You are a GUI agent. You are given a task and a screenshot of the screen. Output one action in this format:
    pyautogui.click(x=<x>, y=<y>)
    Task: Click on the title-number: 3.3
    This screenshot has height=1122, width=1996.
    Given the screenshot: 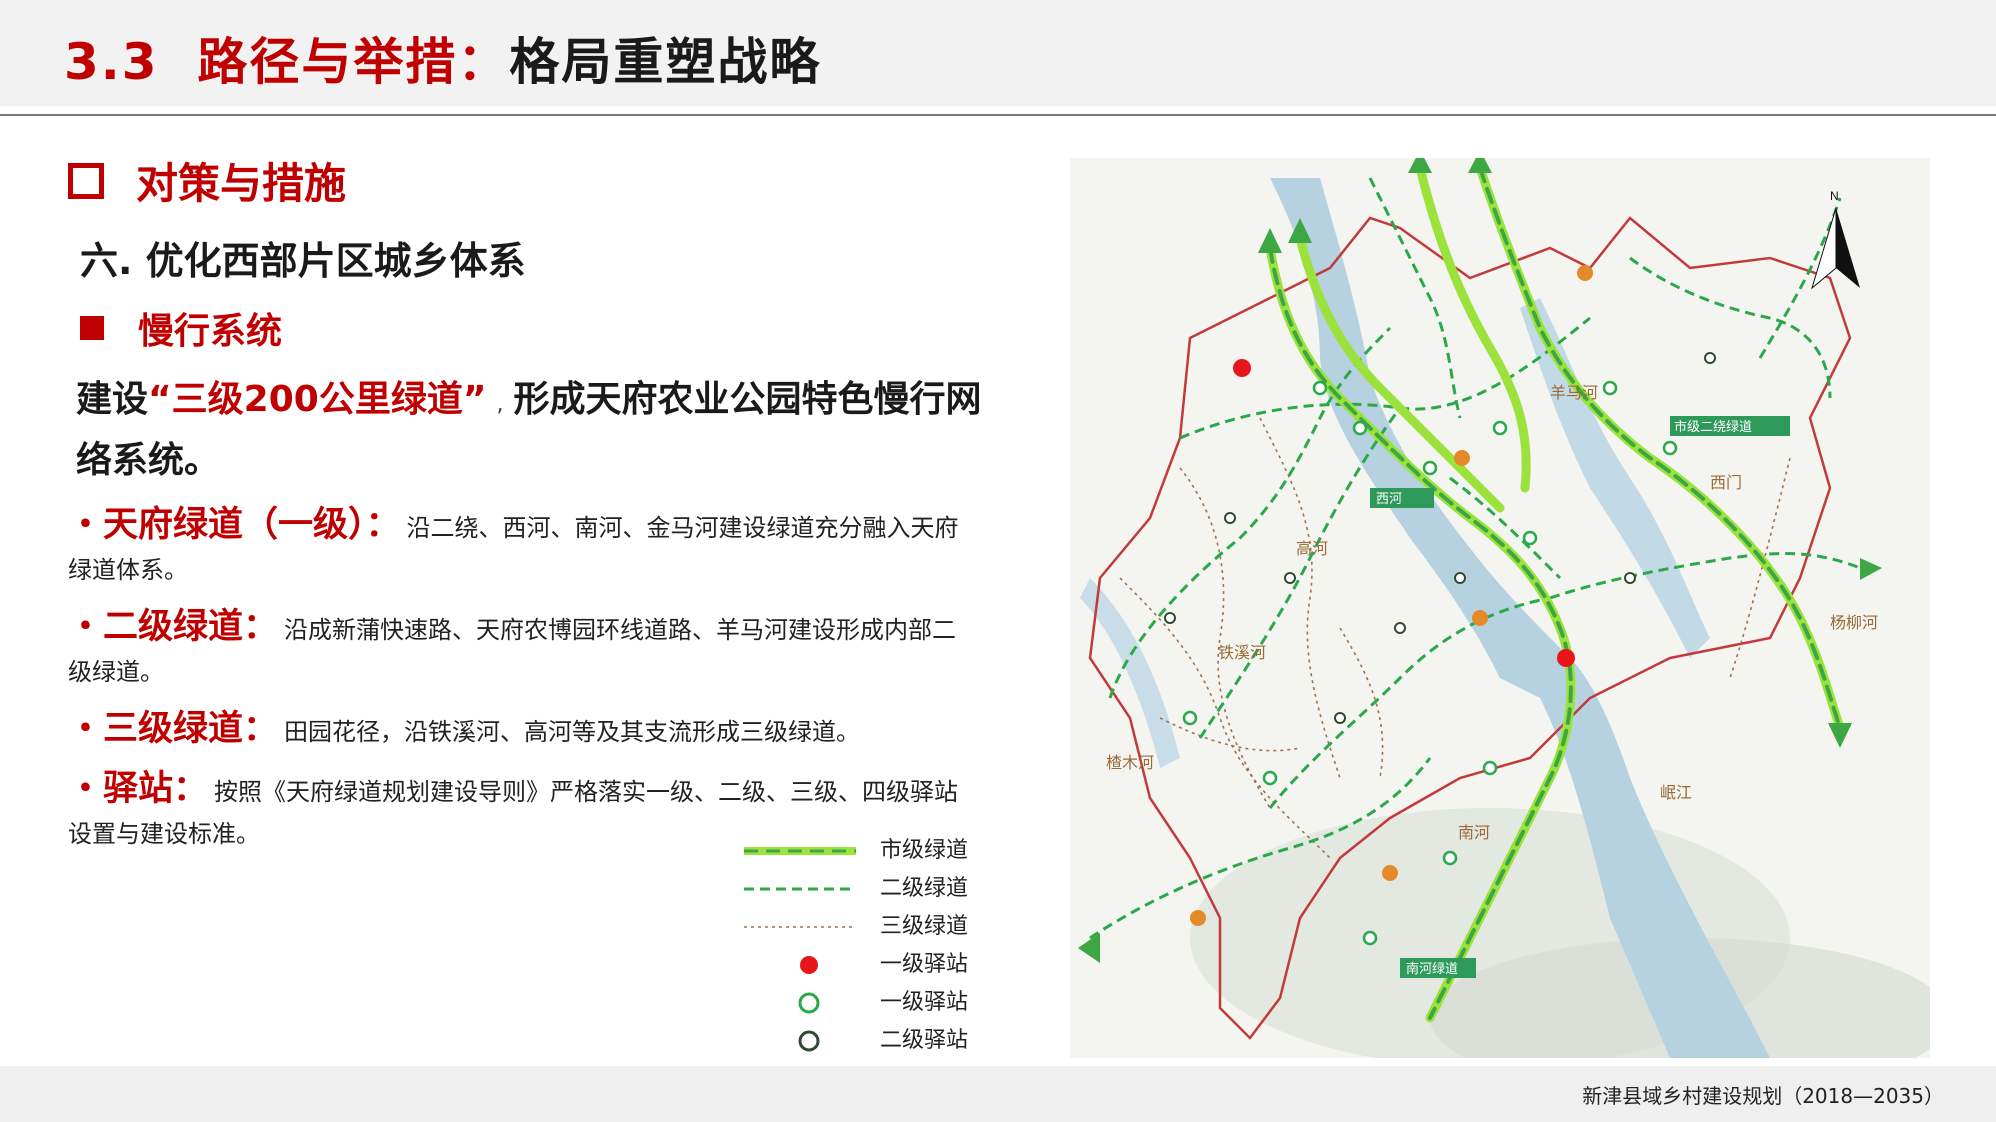 What is the action you would take?
    pyautogui.click(x=111, y=62)
    